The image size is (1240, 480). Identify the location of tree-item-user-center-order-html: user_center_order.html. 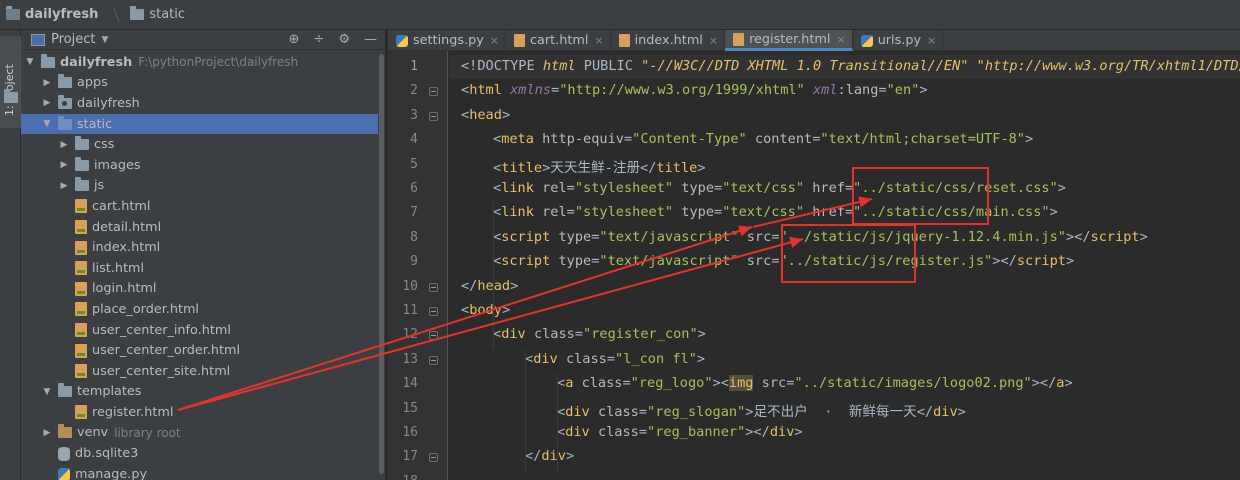
(203, 350).